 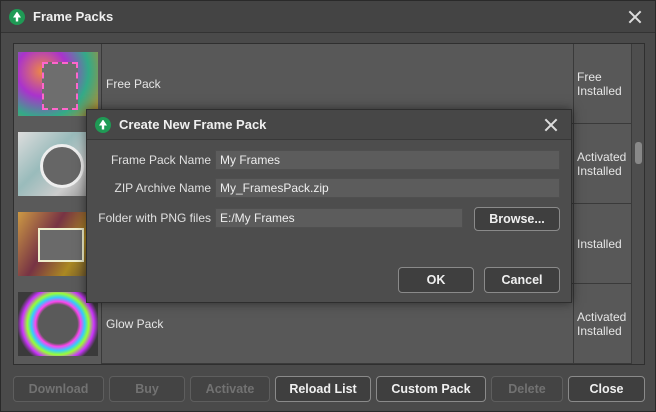 What do you see at coordinates (431, 389) in the screenshot?
I see `custom-pack-button: Custom Pack` at bounding box center [431, 389].